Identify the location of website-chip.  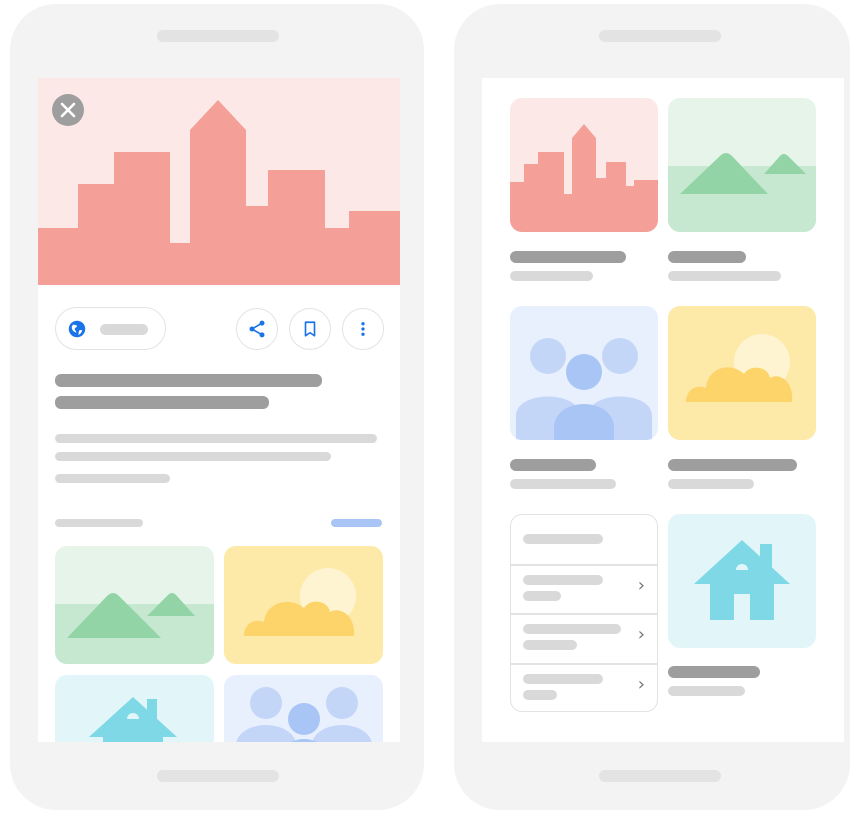
(110, 328).